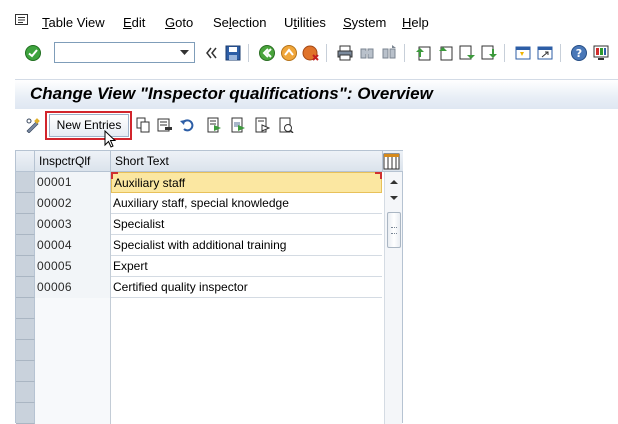  I want to click on deselect-all-icon, so click(262, 125).